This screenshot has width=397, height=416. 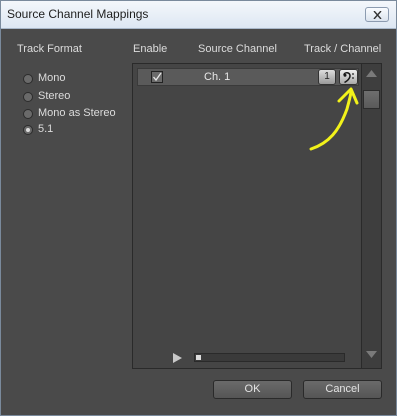 I want to click on window-title: Source Channel Mappings, so click(x=78, y=14).